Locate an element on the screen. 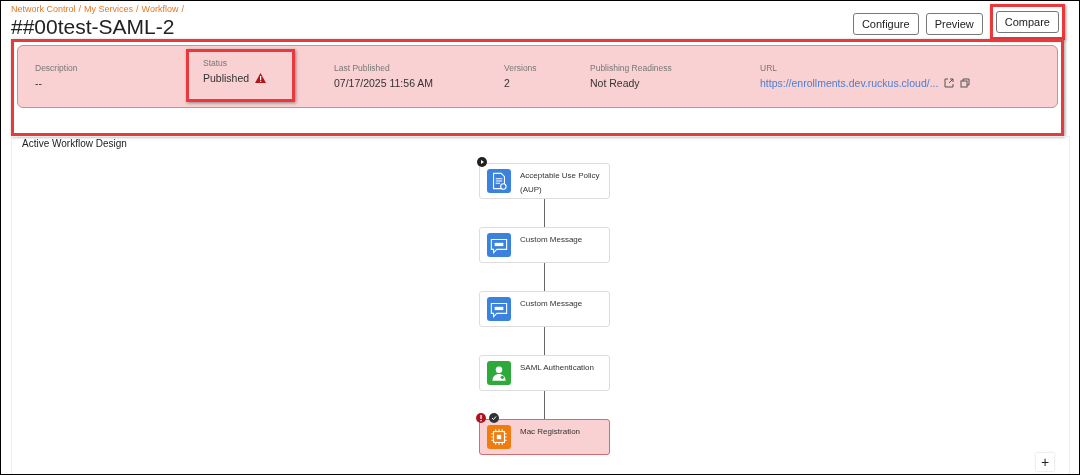 The image size is (1080, 475). step-label: SAML Authentication is located at coordinates (557, 368).